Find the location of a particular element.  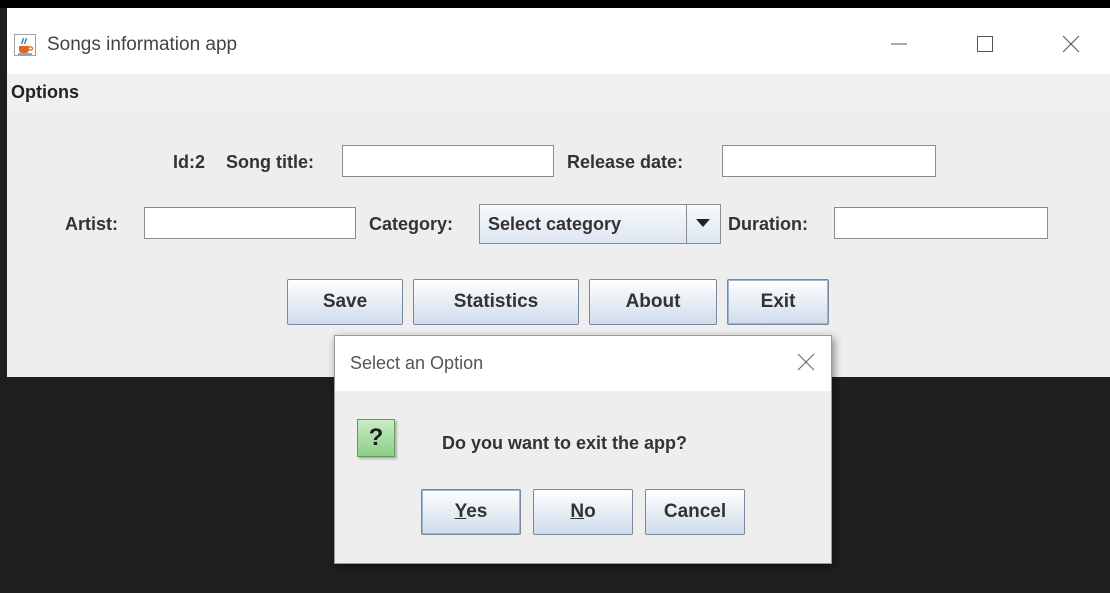

exit-button: Exit is located at coordinates (778, 302).